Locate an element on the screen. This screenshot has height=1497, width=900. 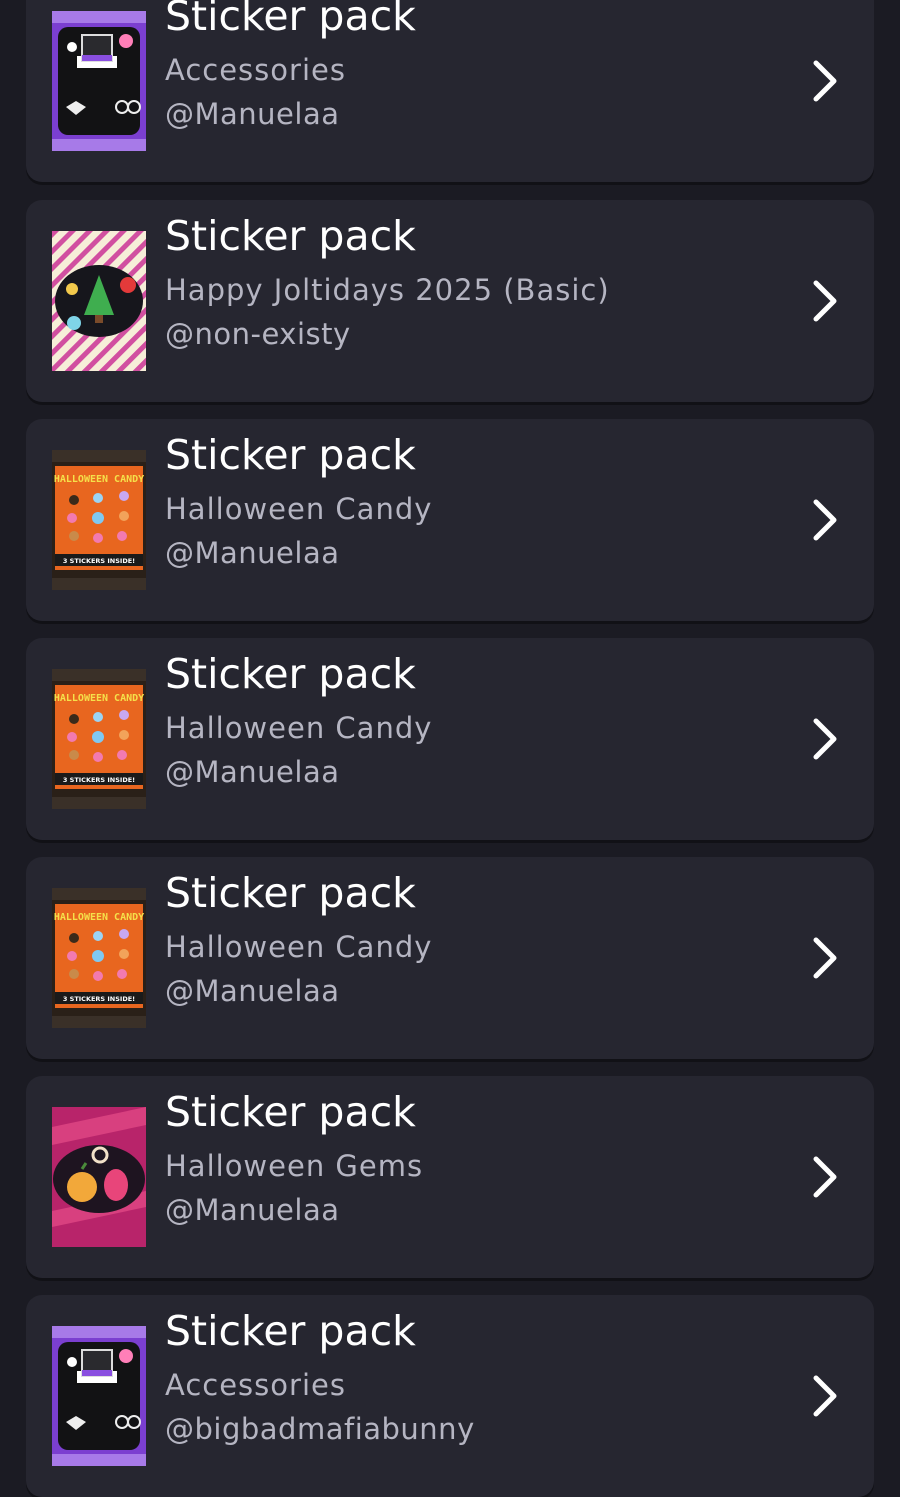
pack-collection-name: Happy Joltidays 2025 (Basic) is located at coordinates (387, 290).